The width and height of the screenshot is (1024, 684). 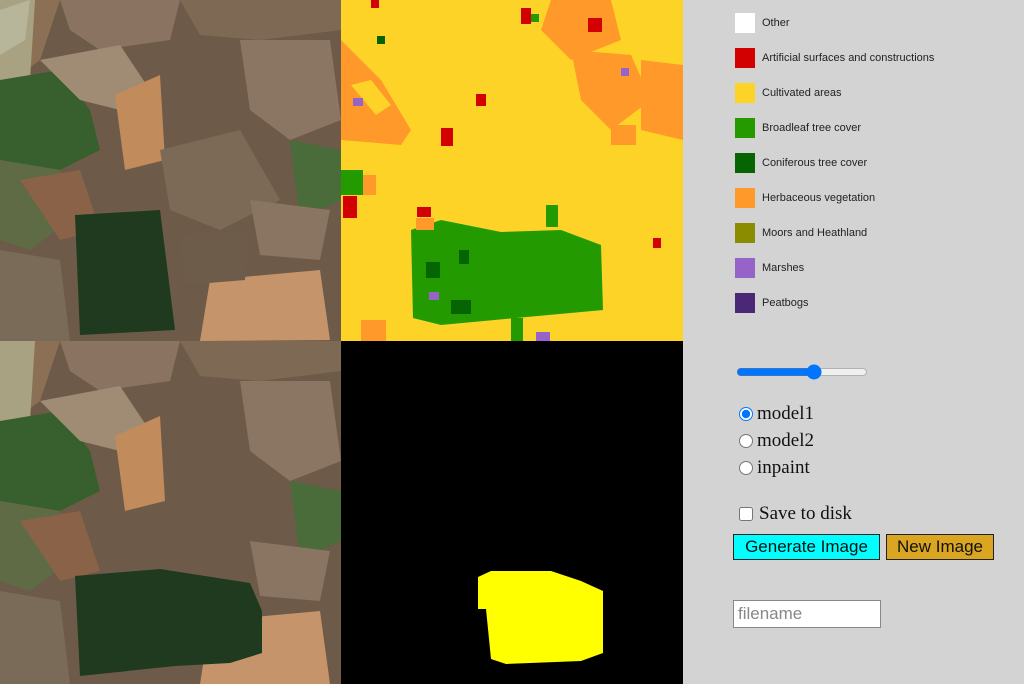 I want to click on legend-label: Cultivated areas, so click(x=802, y=93).